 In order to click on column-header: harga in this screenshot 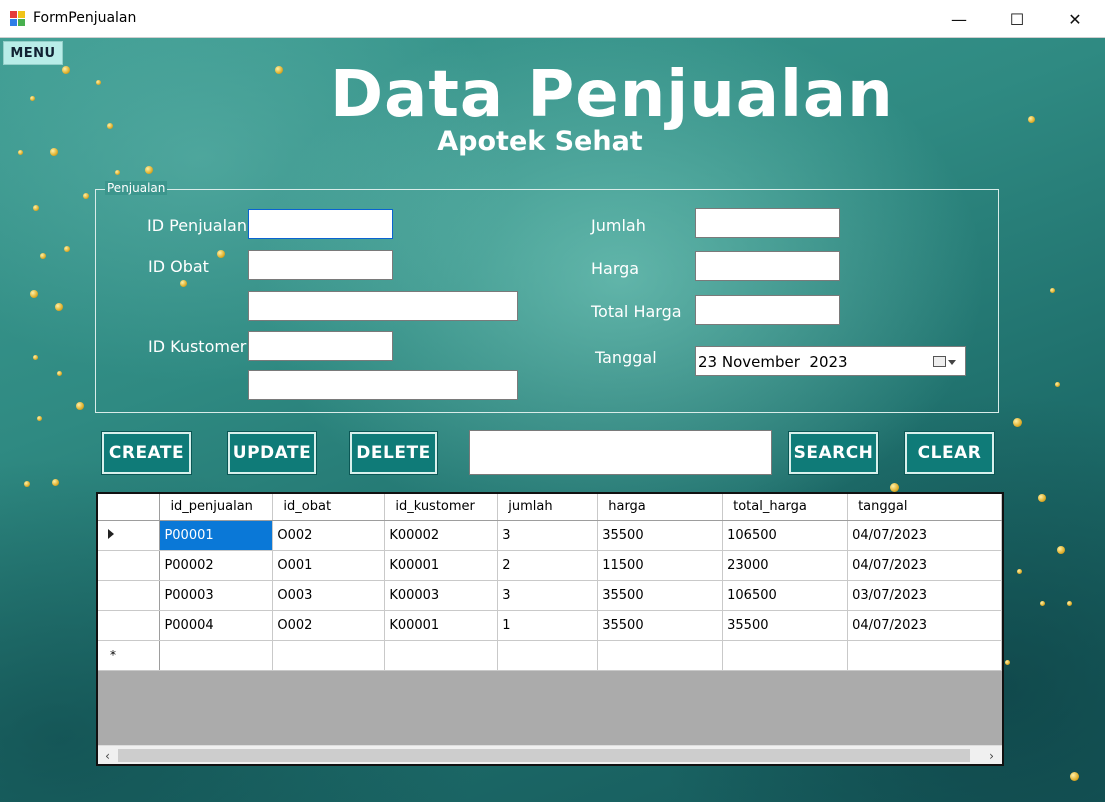, I will do `click(660, 507)`.